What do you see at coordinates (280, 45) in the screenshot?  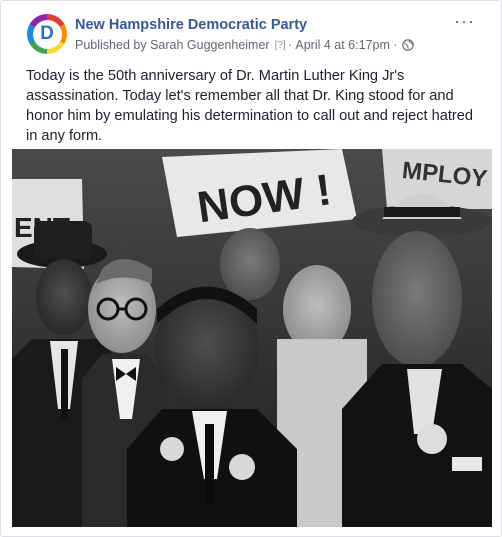 I see `author-help-link: [?]` at bounding box center [280, 45].